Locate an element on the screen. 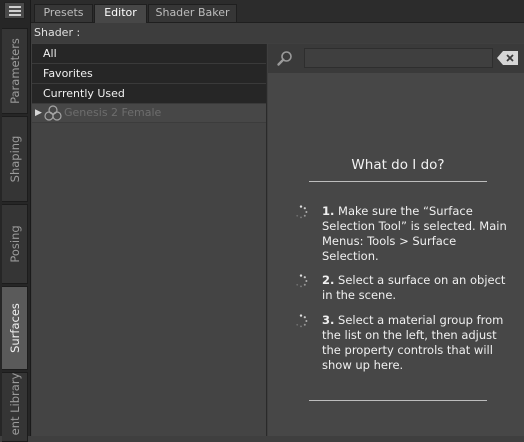 The width and height of the screenshot is (524, 442). list-item-label: All is located at coordinates (50, 53).